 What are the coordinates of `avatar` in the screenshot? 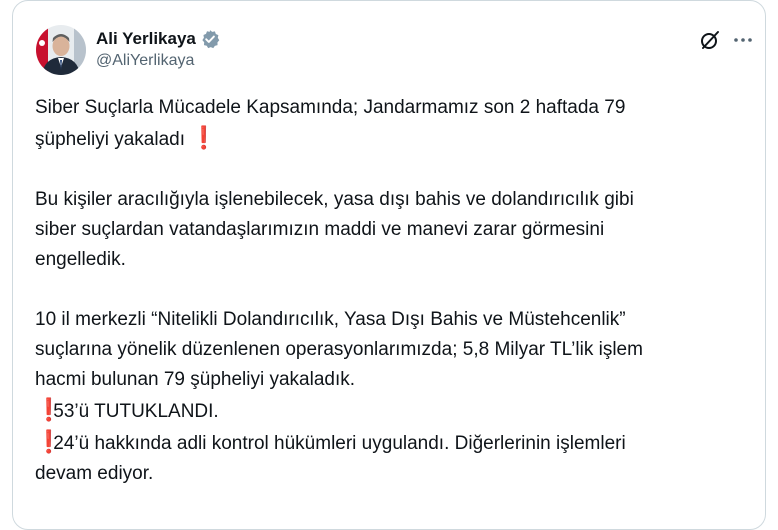 It's located at (61, 50).